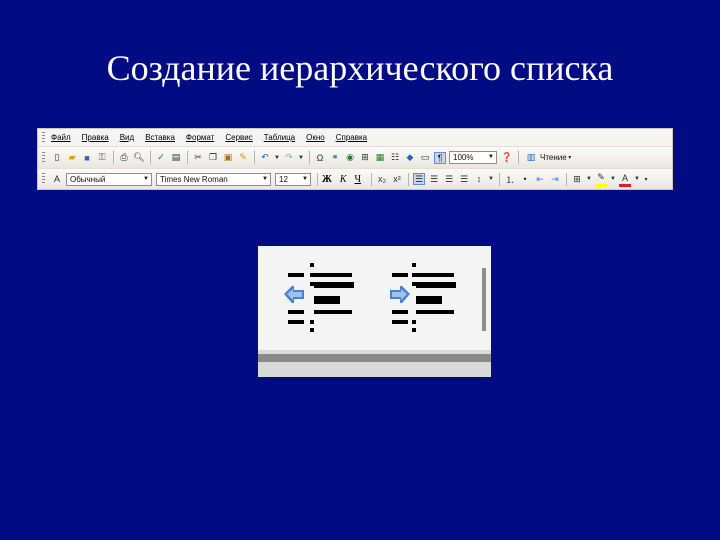 This screenshot has height=540, width=720. What do you see at coordinates (61, 137) in the screenshot?
I see `menu-file: Файл` at bounding box center [61, 137].